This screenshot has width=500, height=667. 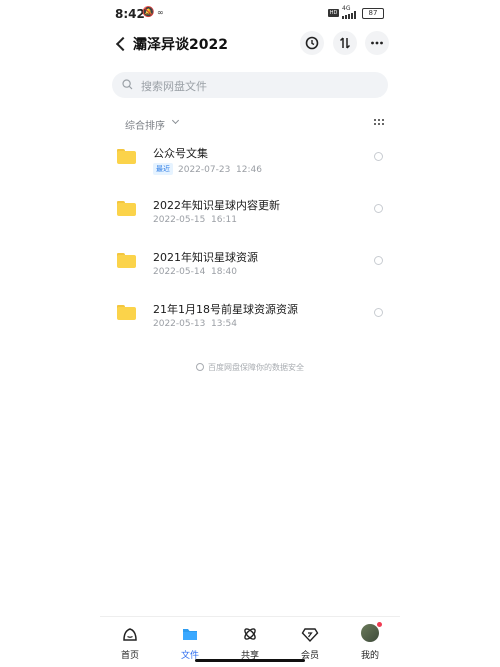 What do you see at coordinates (250, 325) in the screenshot?
I see `list-item: 21年1月18号前星球资源资源 2022-05-13 13:54` at bounding box center [250, 325].